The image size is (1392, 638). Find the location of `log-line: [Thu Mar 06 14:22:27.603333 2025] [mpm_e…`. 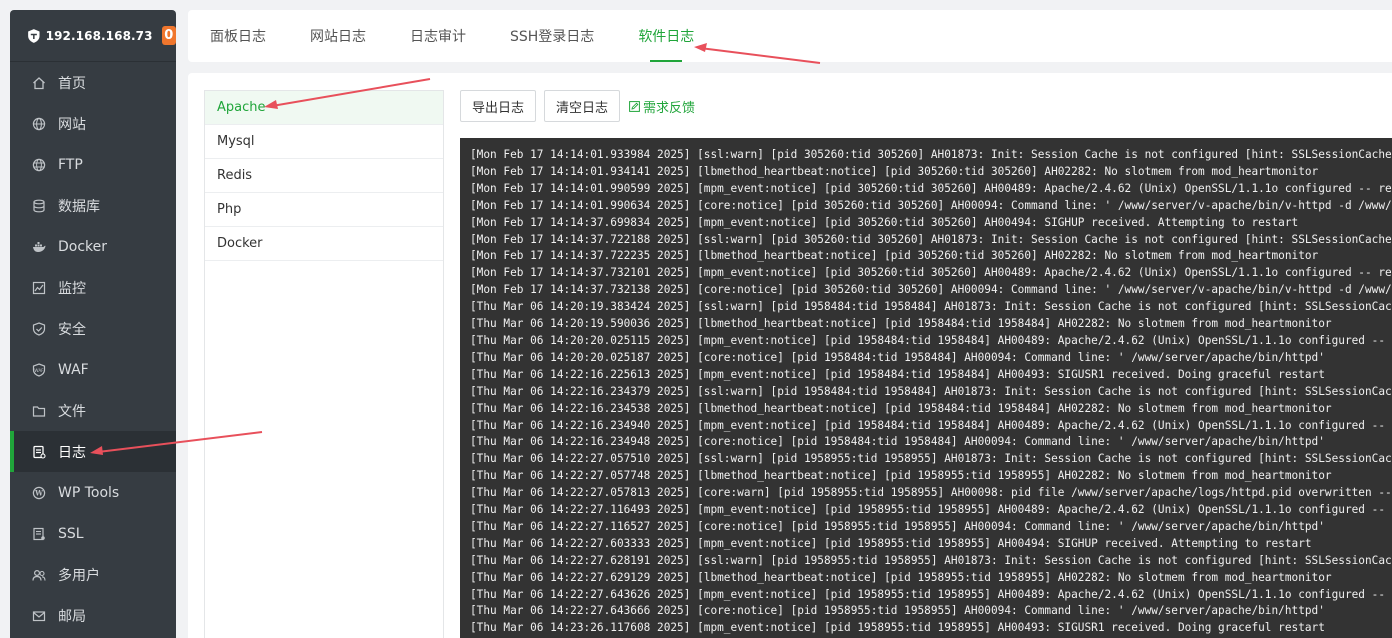

log-line: [Thu Mar 06 14:22:27.603333 2025] [mpm_e… is located at coordinates (891, 543).